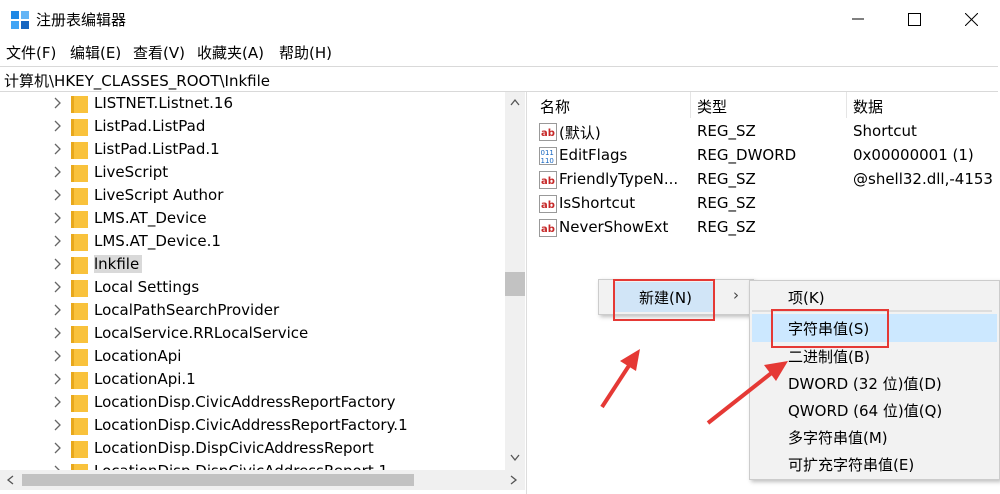  I want to click on tree-item-label: LocationDisp.CivicAddressReportFactory.1, so click(251, 425).